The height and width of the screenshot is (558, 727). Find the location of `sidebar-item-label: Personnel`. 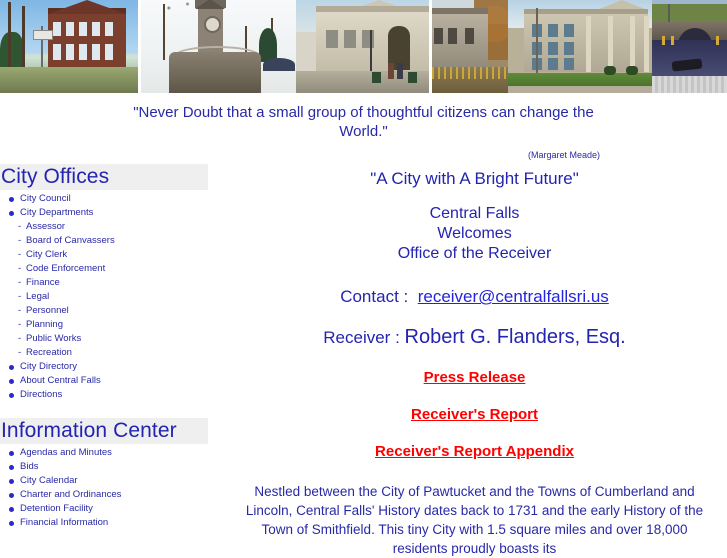

sidebar-item-label: Personnel is located at coordinates (47, 310).